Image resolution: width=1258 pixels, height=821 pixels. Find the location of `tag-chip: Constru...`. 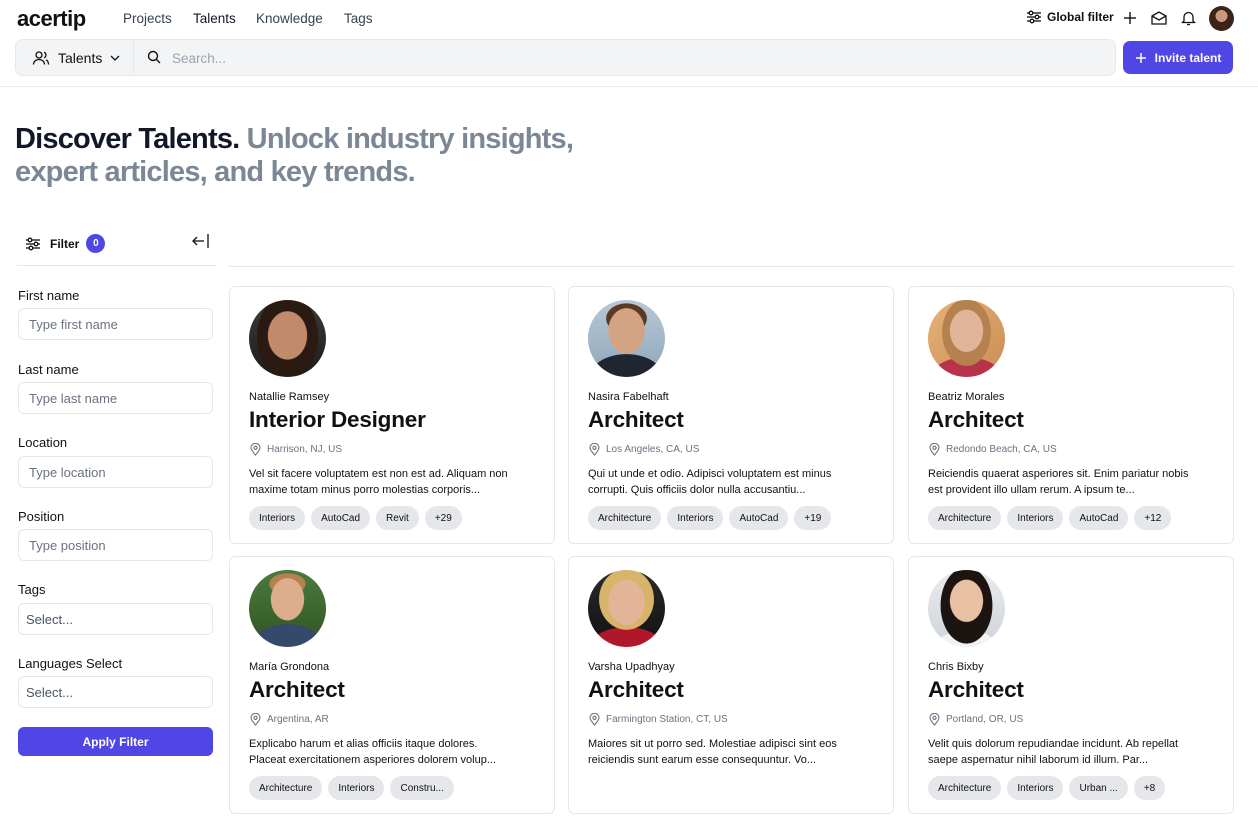

tag-chip: Constru... is located at coordinates (422, 788).